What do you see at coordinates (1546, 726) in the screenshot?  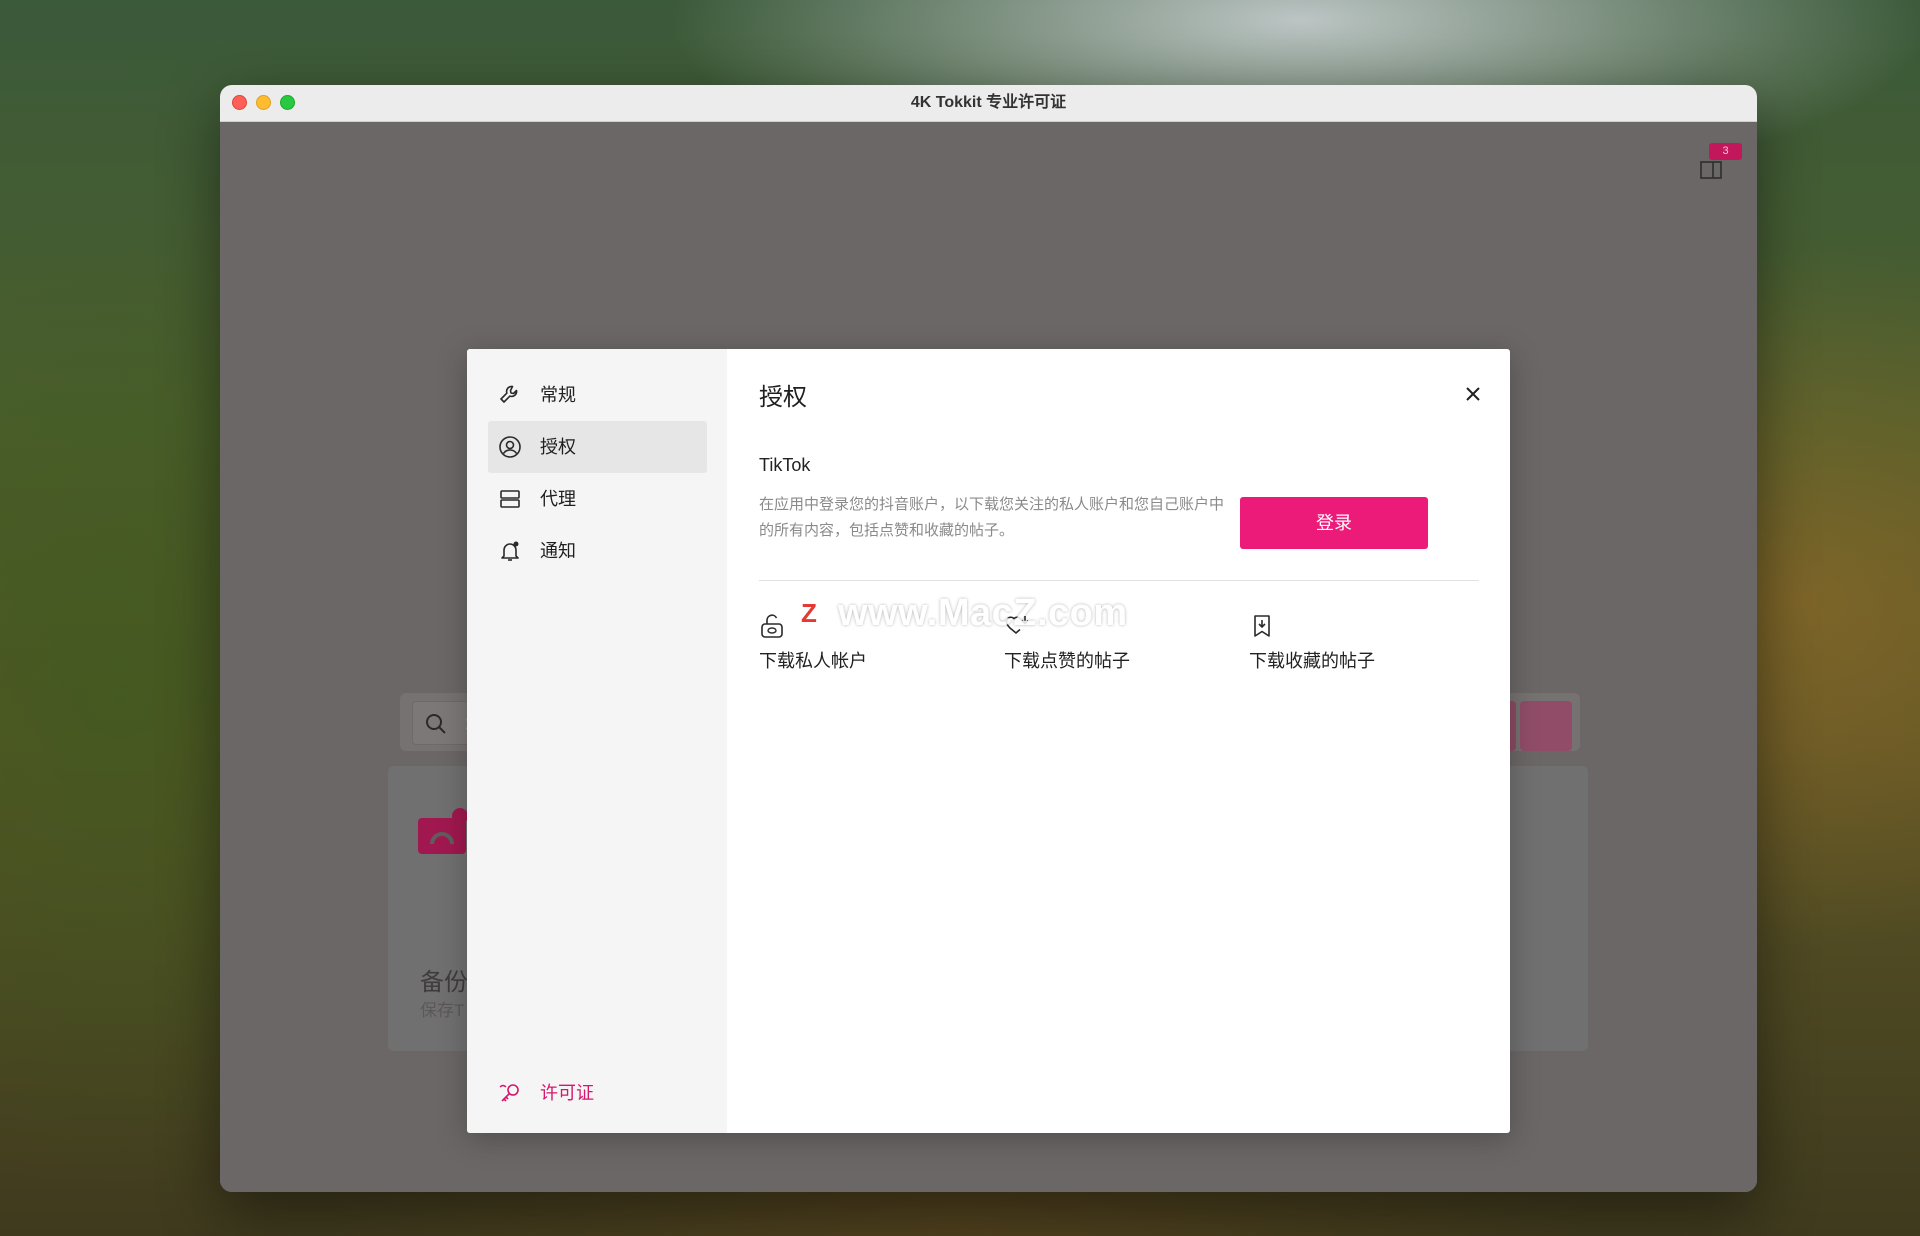 I see `background-filter-button` at bounding box center [1546, 726].